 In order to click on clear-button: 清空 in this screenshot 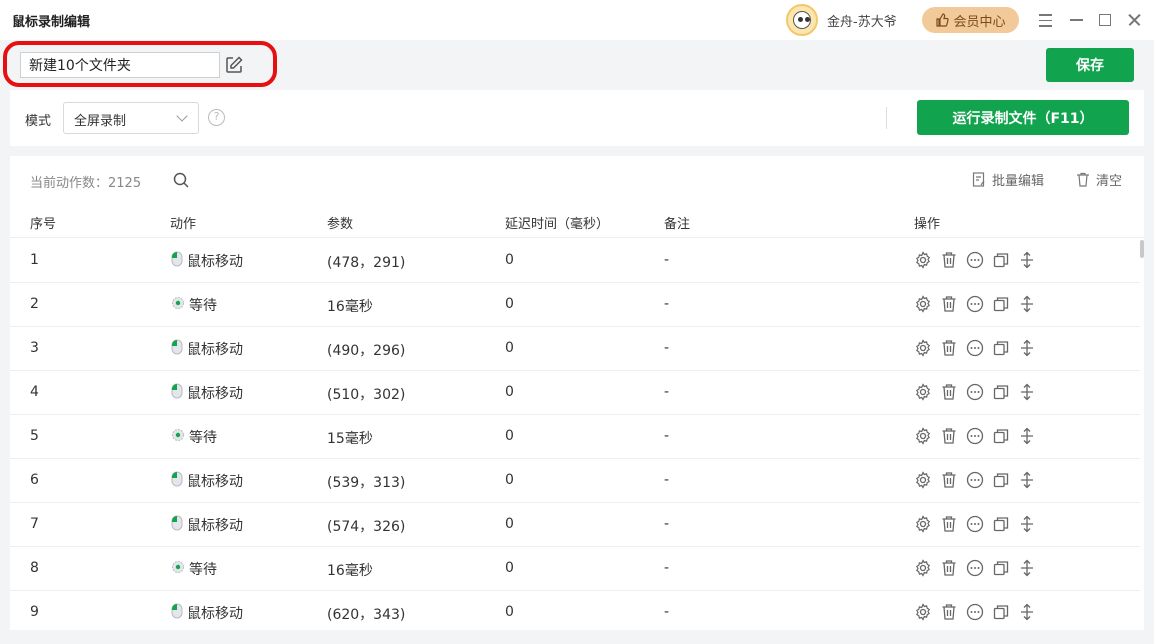, I will do `click(1099, 179)`.